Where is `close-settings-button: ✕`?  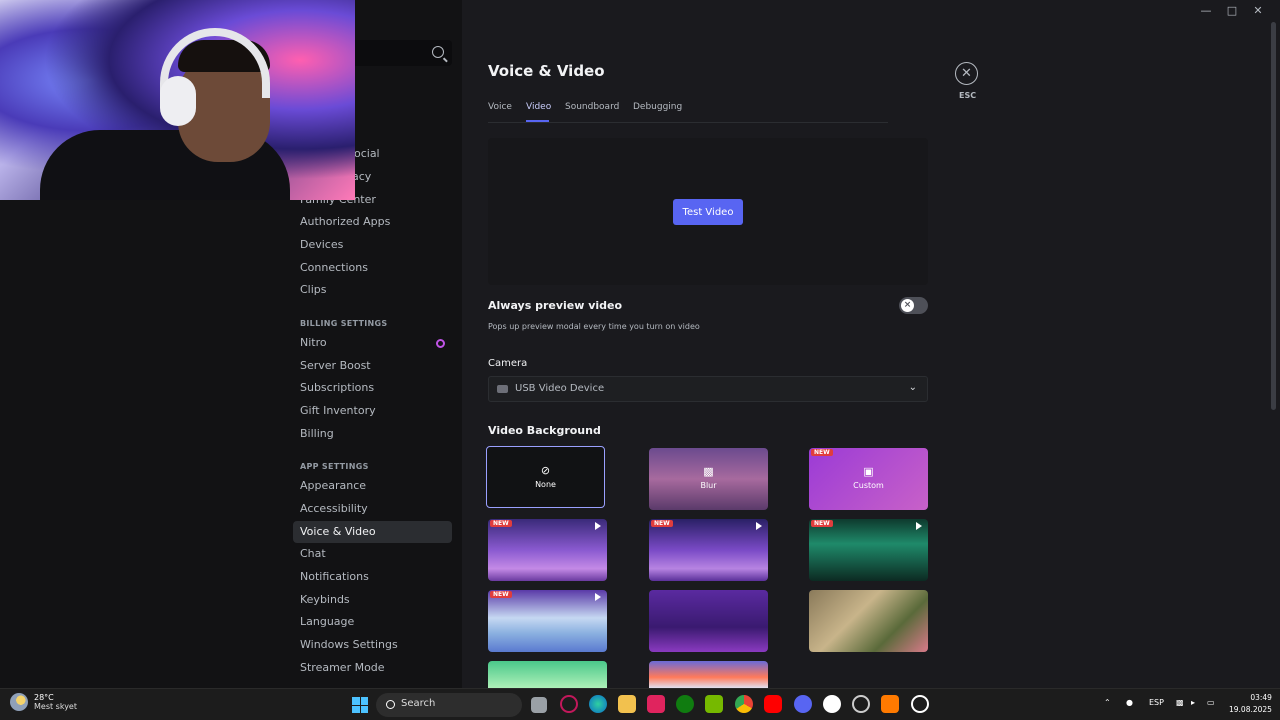
close-settings-button: ✕ is located at coordinates (966, 73).